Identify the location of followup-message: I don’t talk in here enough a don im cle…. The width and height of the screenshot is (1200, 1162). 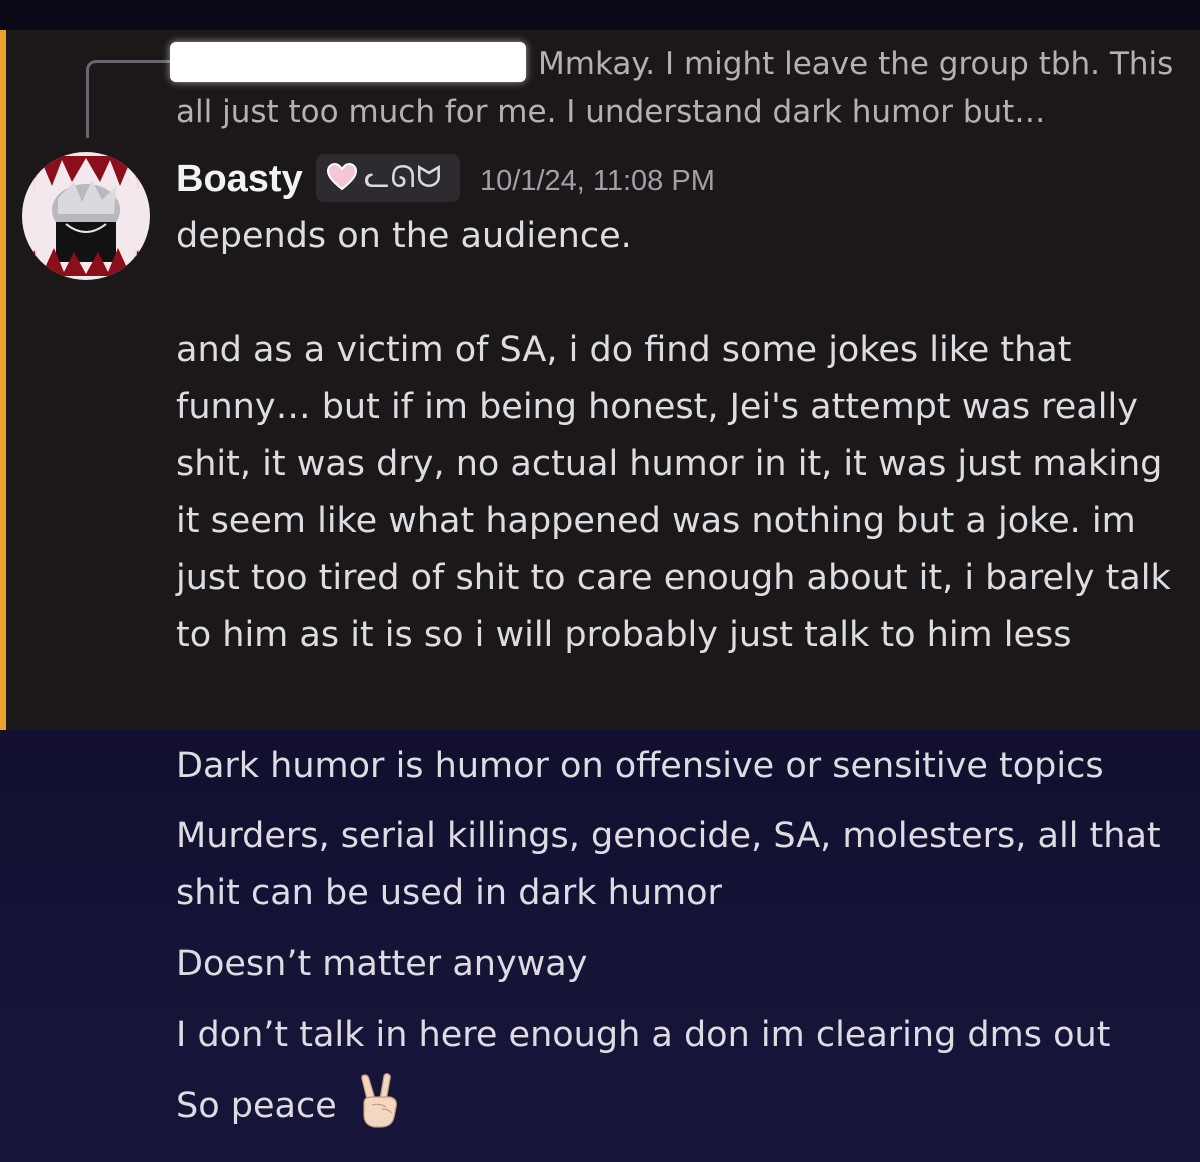
(643, 1035).